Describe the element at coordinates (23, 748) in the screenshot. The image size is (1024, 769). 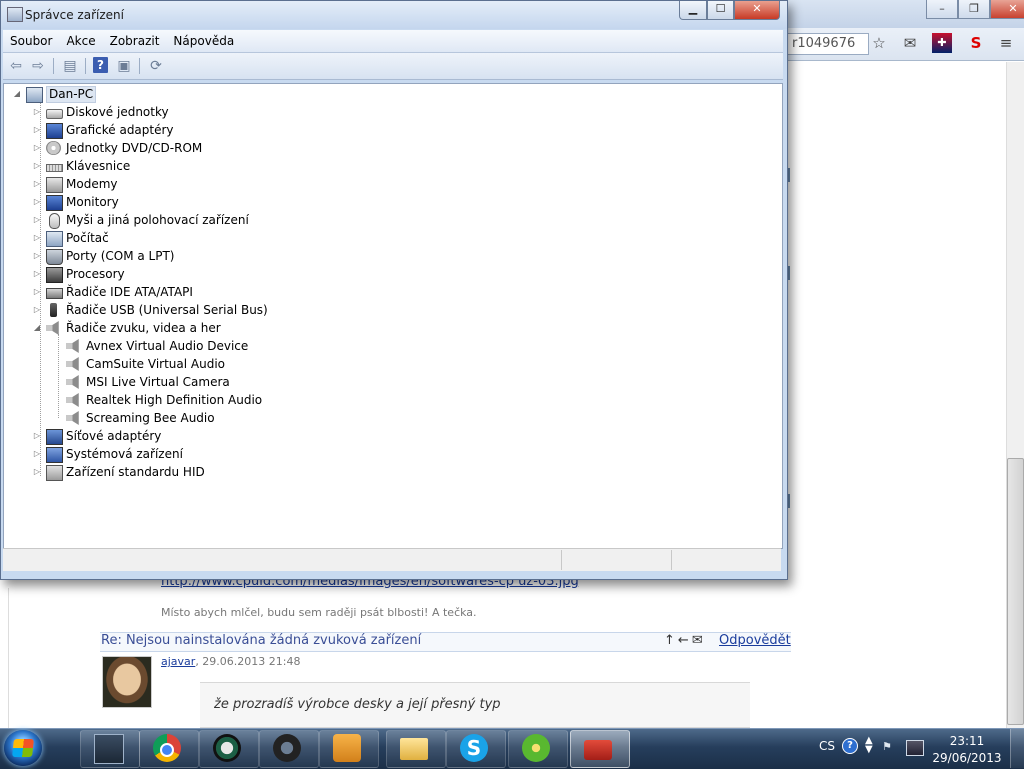
I see `windows-logo-icon` at that location.